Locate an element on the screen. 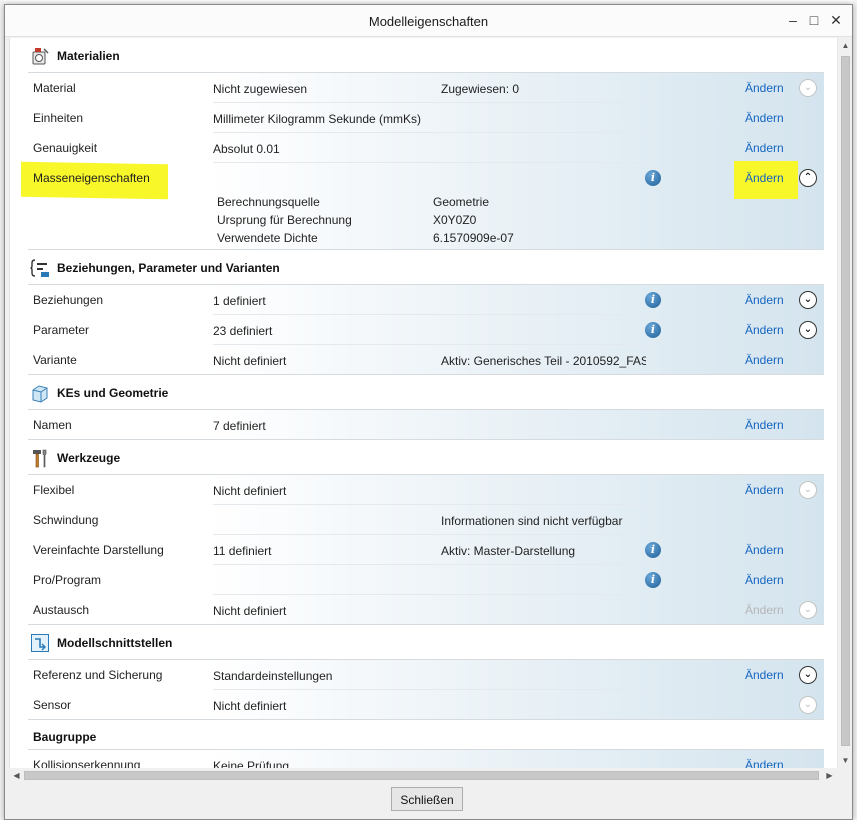 This screenshot has height=820, width=857. close-window-button: ✕ is located at coordinates (836, 20).